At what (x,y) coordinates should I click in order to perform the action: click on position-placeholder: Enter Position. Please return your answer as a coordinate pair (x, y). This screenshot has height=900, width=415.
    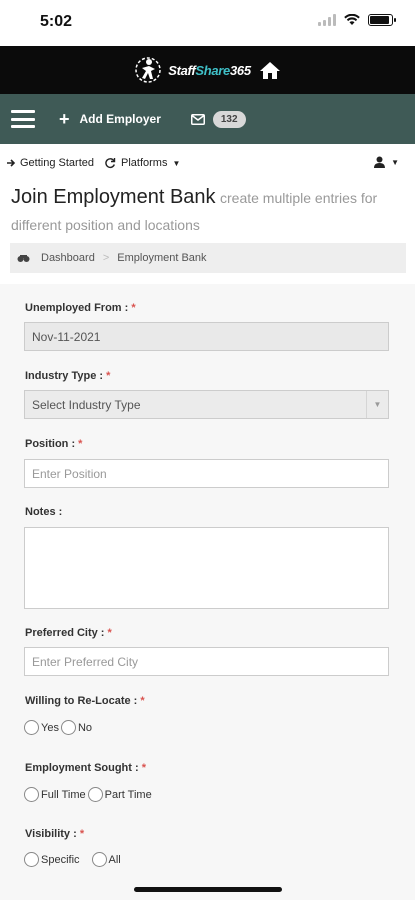
    Looking at the image, I should click on (69, 473).